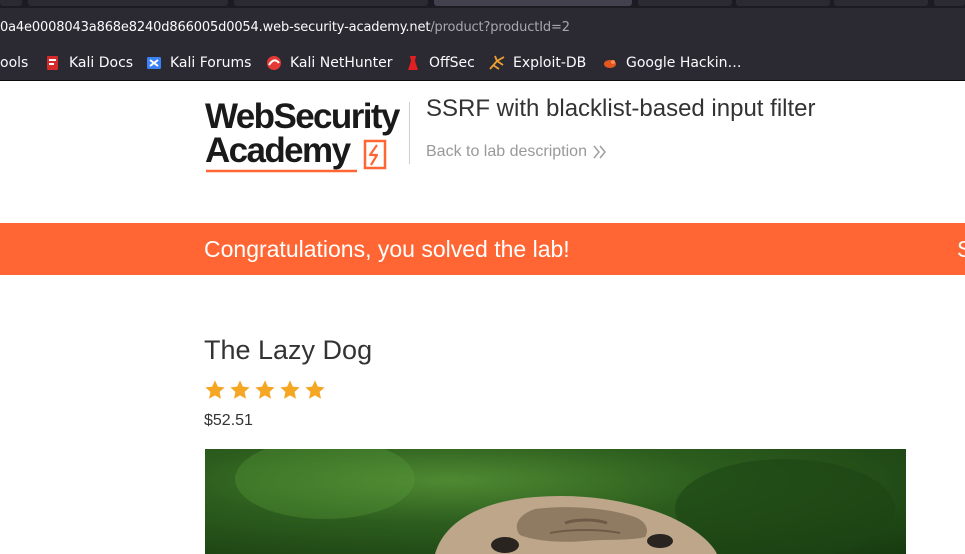 Image resolution: width=965 pixels, height=554 pixels. I want to click on bookmark-label: Exploit-DB, so click(550, 62).